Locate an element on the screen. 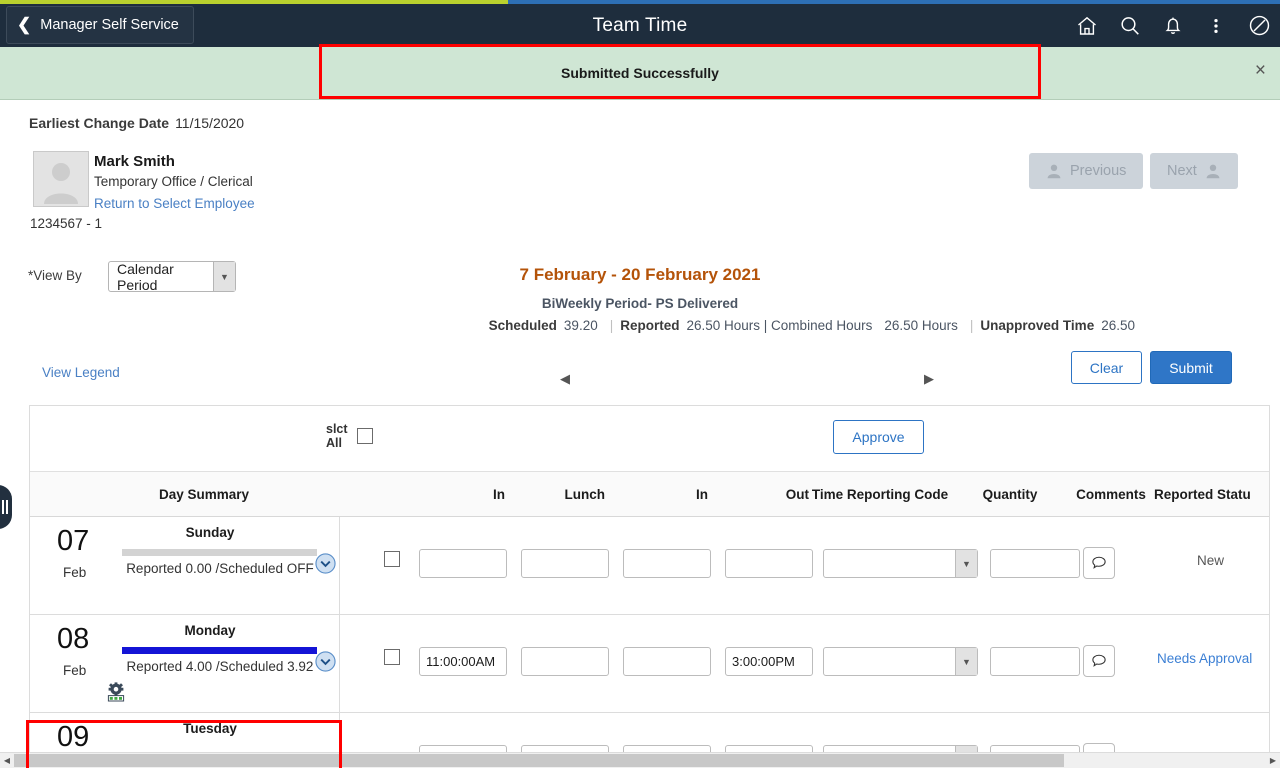 This screenshot has width=1280, height=768. home-icon is located at coordinates (1087, 26).